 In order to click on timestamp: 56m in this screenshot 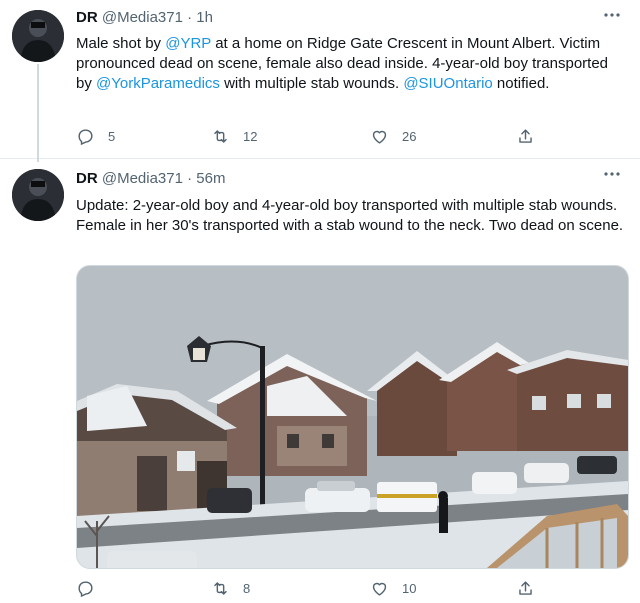, I will do `click(210, 178)`.